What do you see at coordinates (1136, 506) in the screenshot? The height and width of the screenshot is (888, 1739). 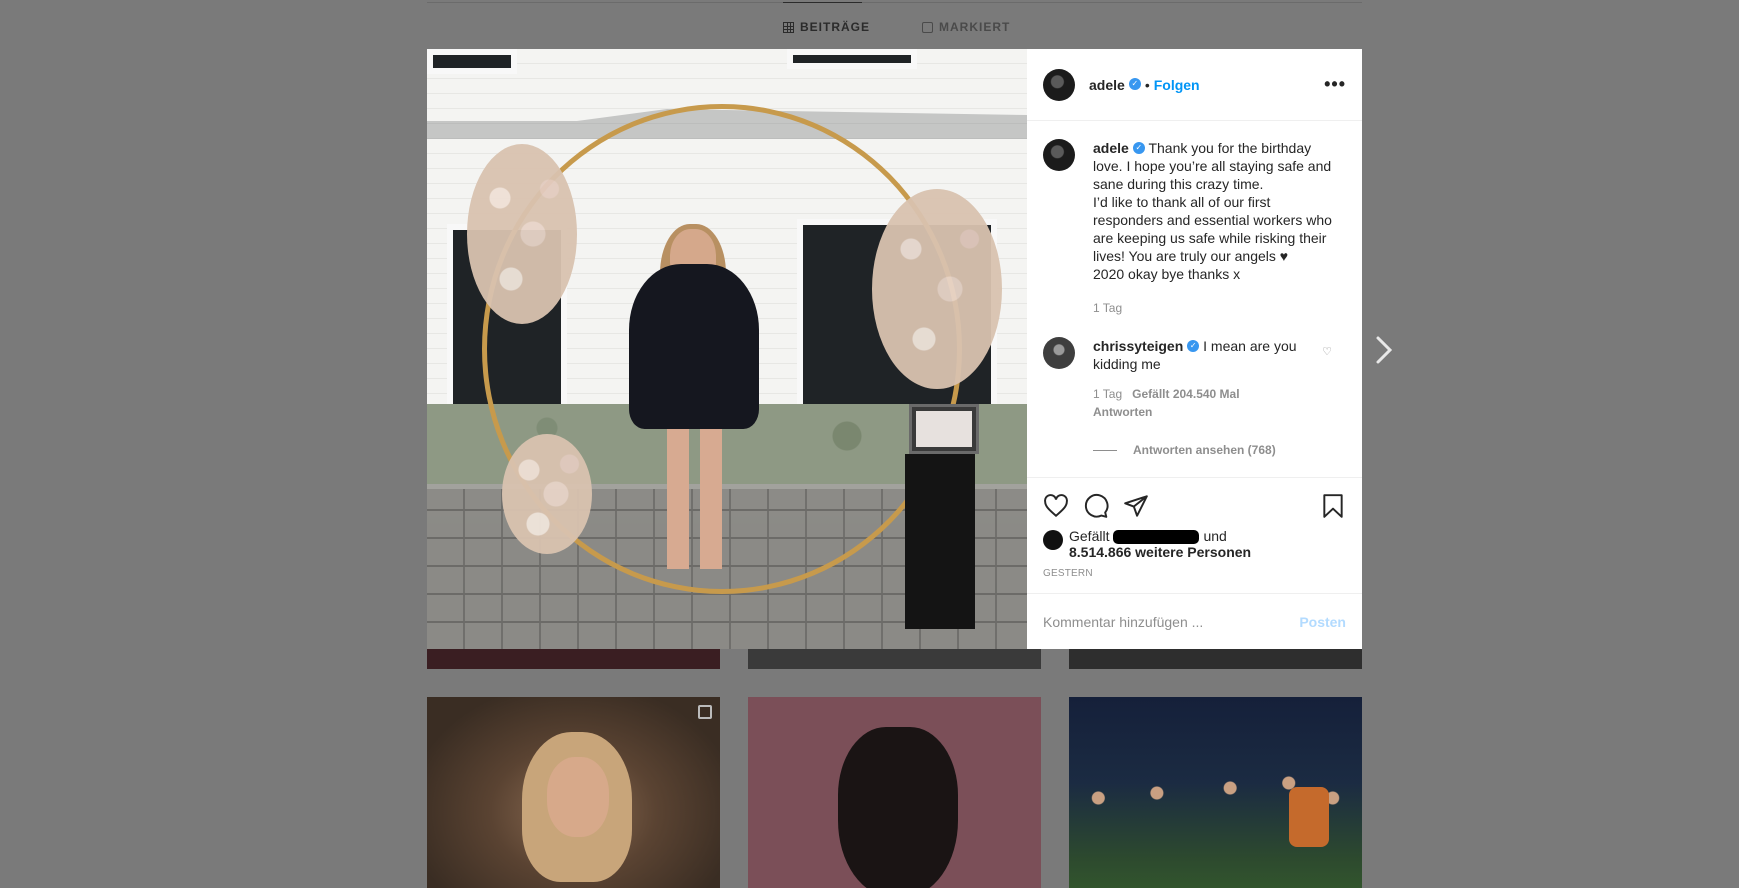 I see `share-icon` at bounding box center [1136, 506].